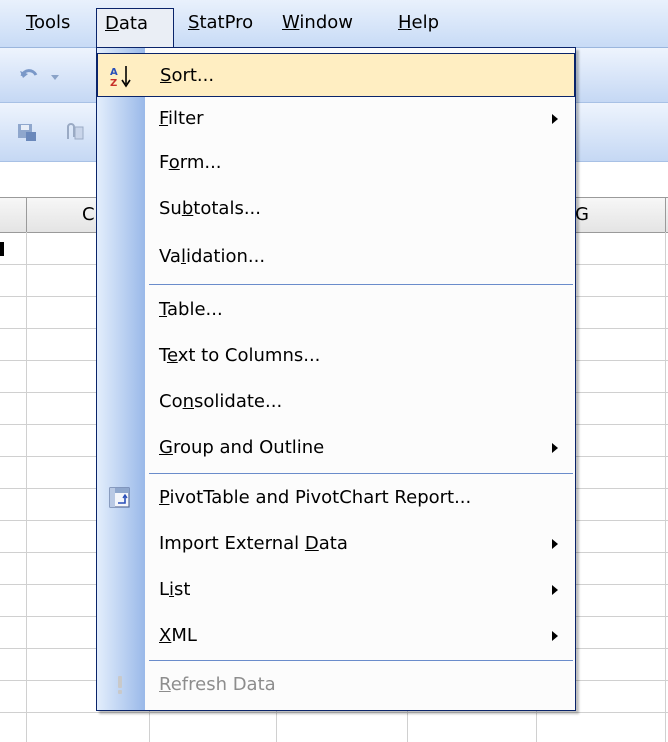 The image size is (668, 742). What do you see at coordinates (291, 22) in the screenshot?
I see `menu-label-mnemonic: W` at bounding box center [291, 22].